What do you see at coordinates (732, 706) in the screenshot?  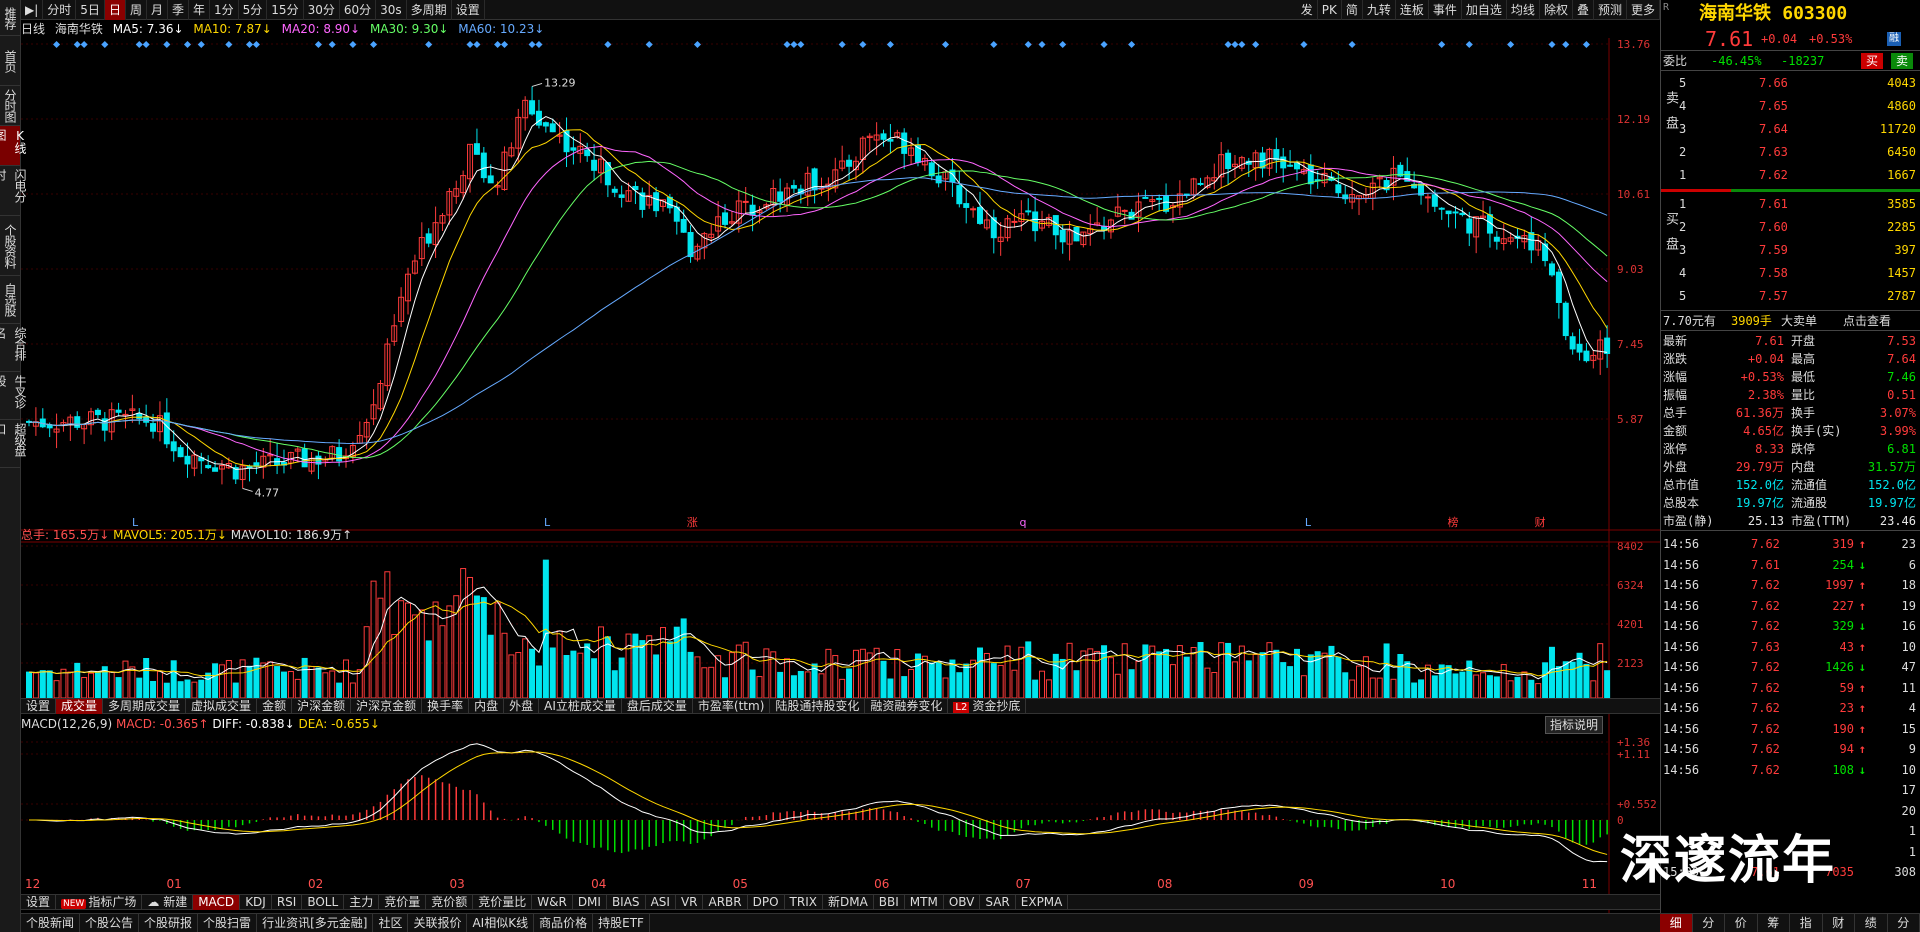 I see `vol-tab-12: 市盈率(ttm)` at bounding box center [732, 706].